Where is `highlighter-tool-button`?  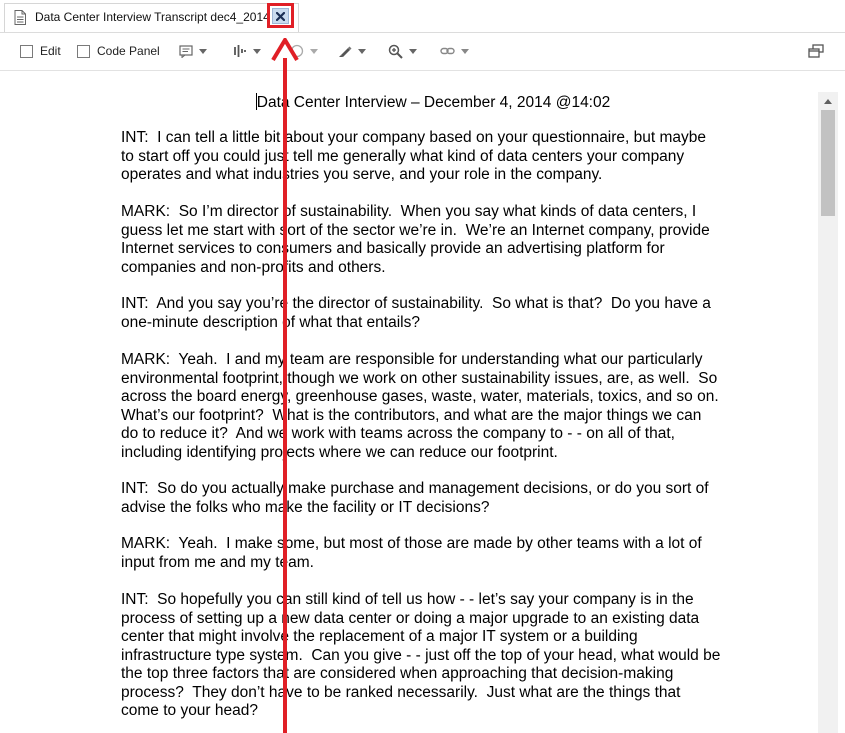 highlighter-tool-button is located at coordinates (352, 51).